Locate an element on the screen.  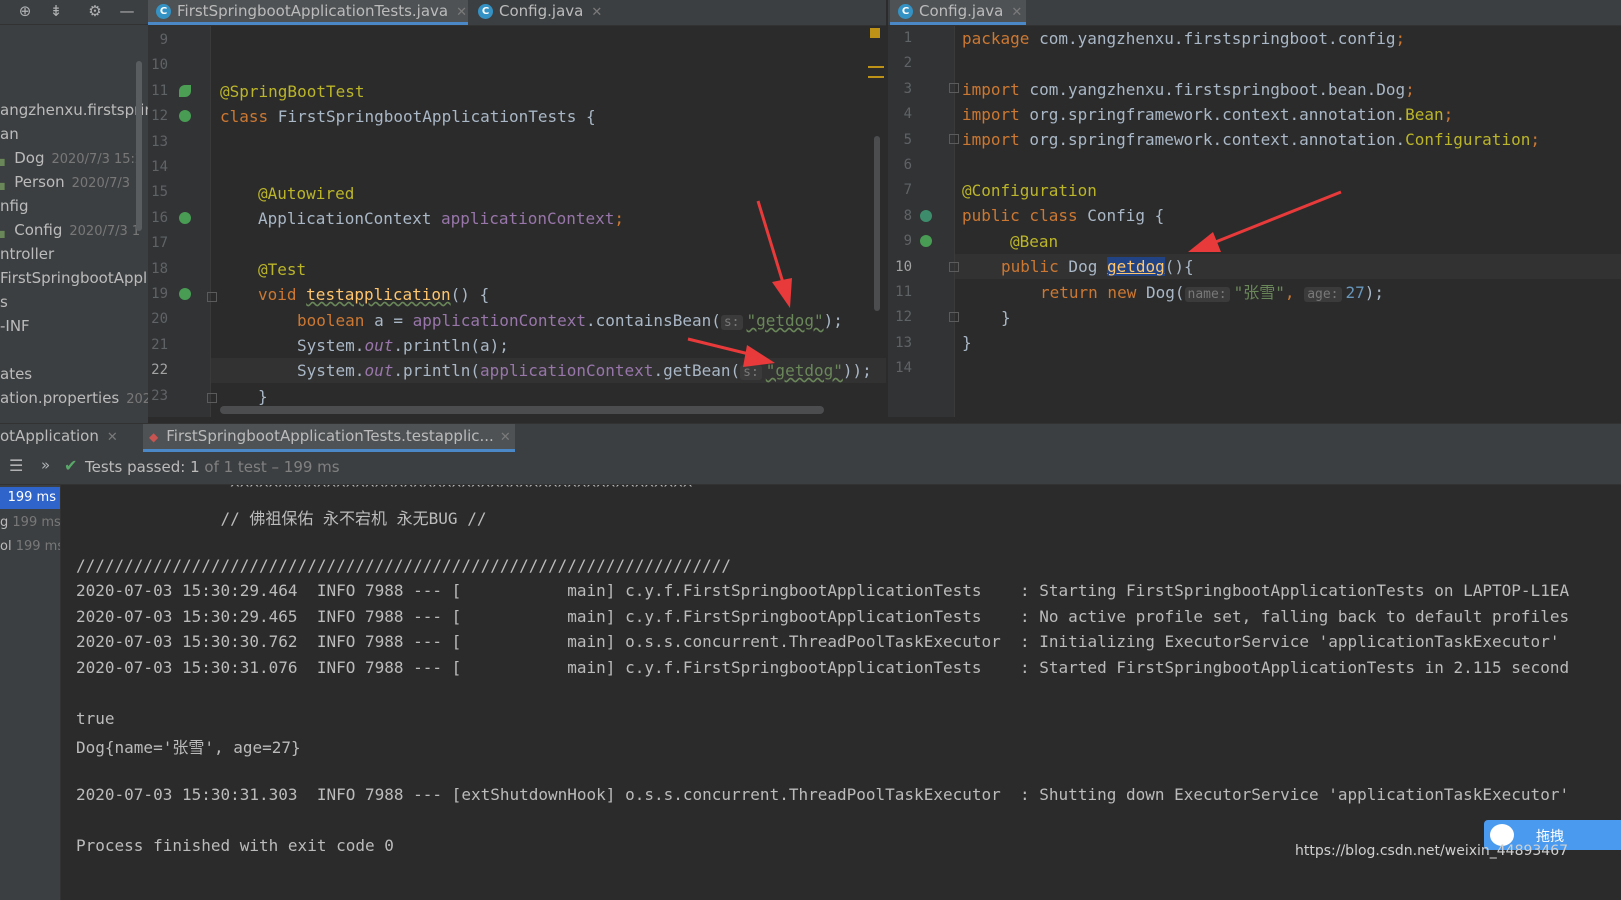
tab-config: C Config.java ✕ is located at coordinates (540, 12).